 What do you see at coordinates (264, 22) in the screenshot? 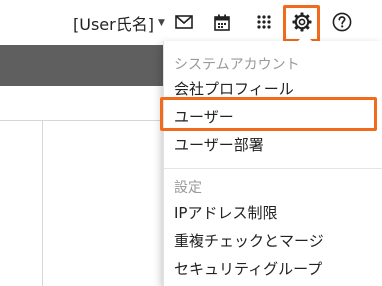
I see `apps-grid-icon` at bounding box center [264, 22].